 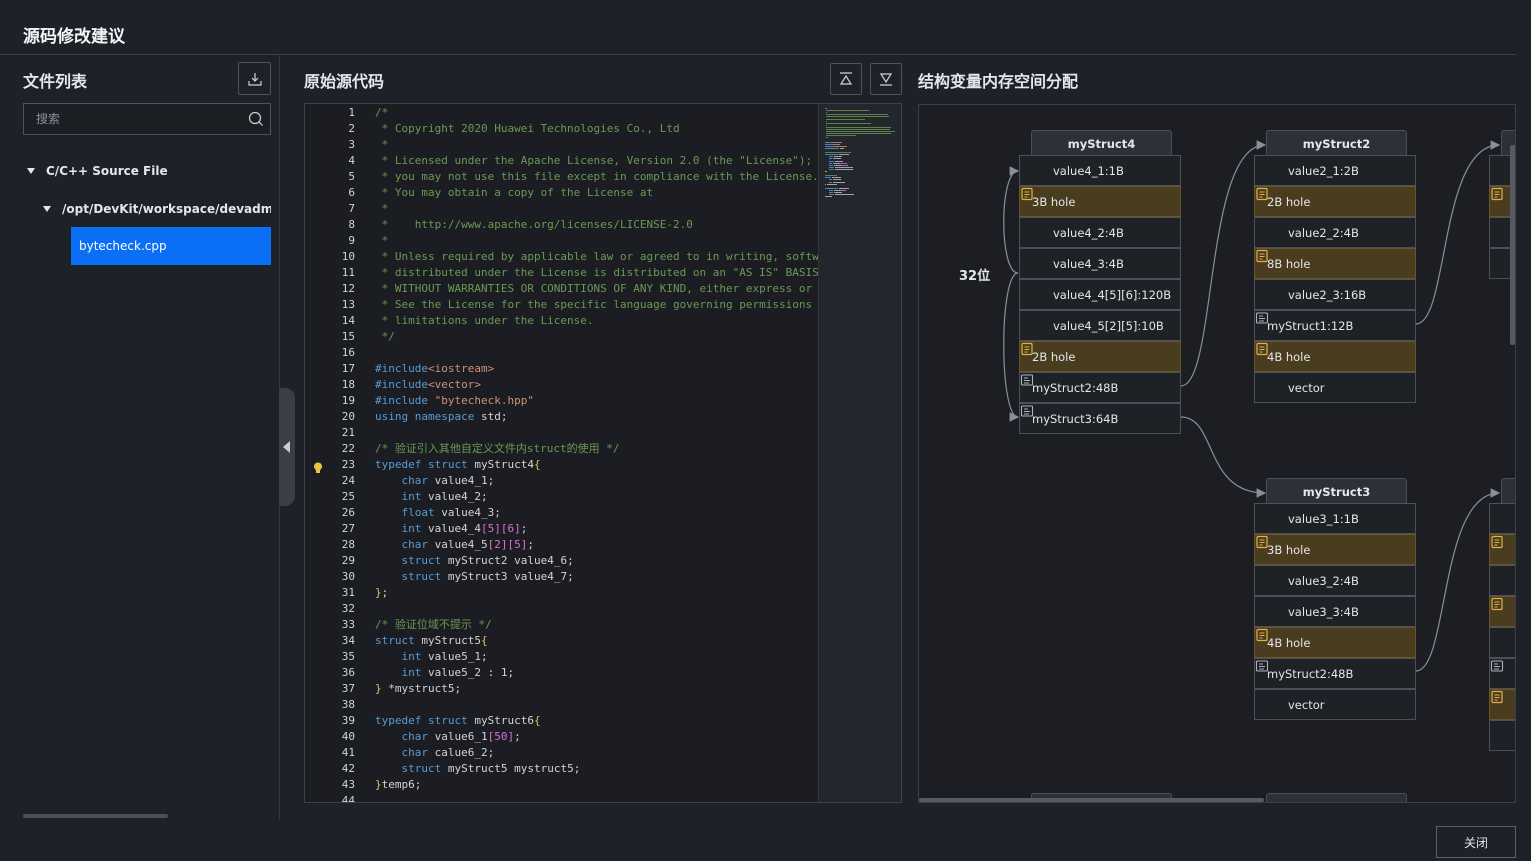 What do you see at coordinates (1336, 144) in the screenshot?
I see `struct-header-mystruct2: myStruct2` at bounding box center [1336, 144].